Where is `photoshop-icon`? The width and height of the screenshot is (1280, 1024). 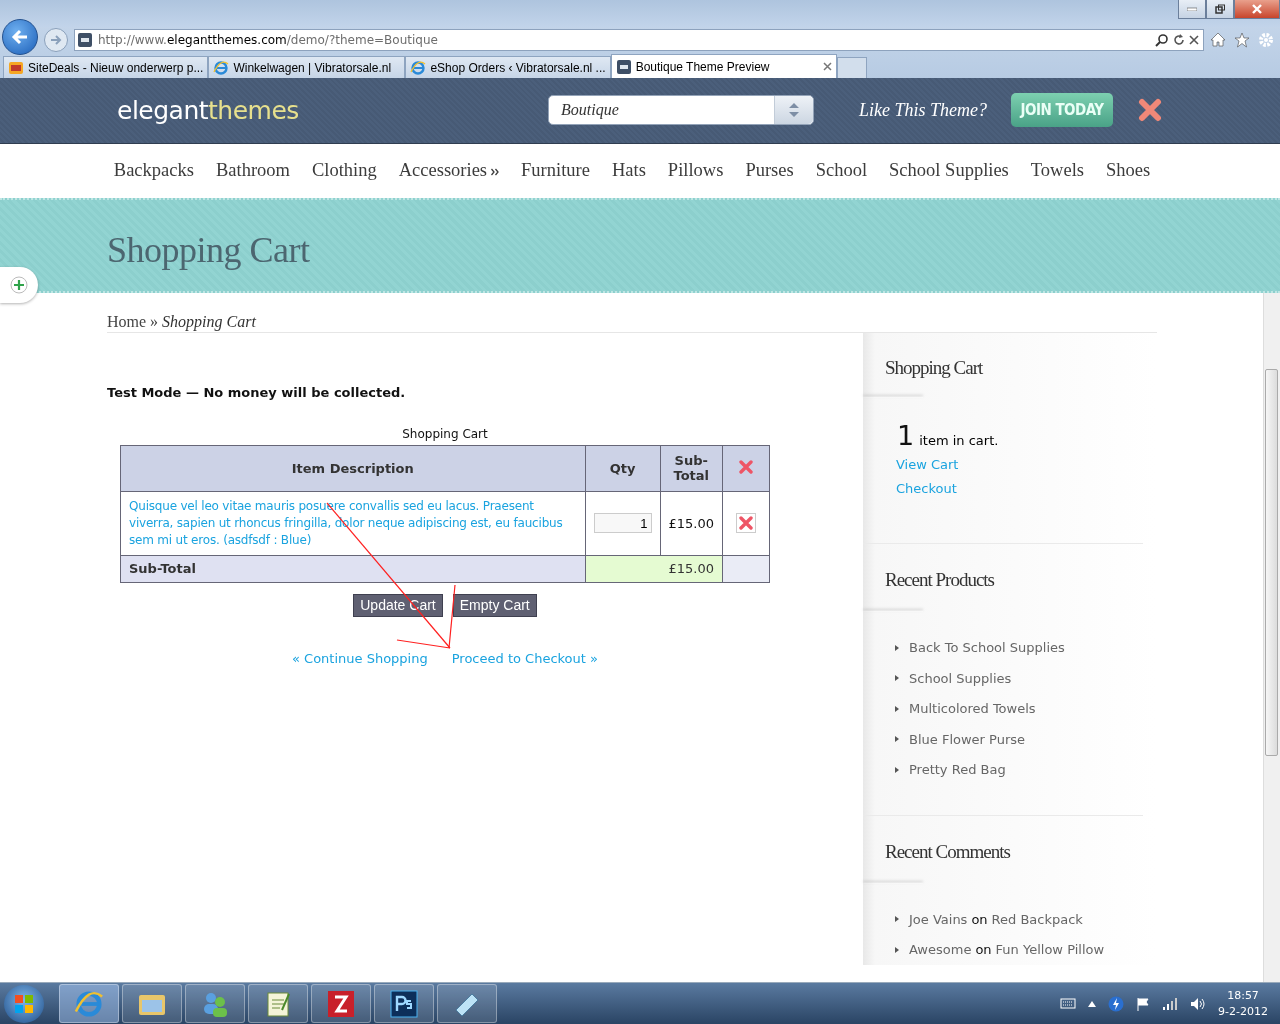
photoshop-icon is located at coordinates (404, 1003).